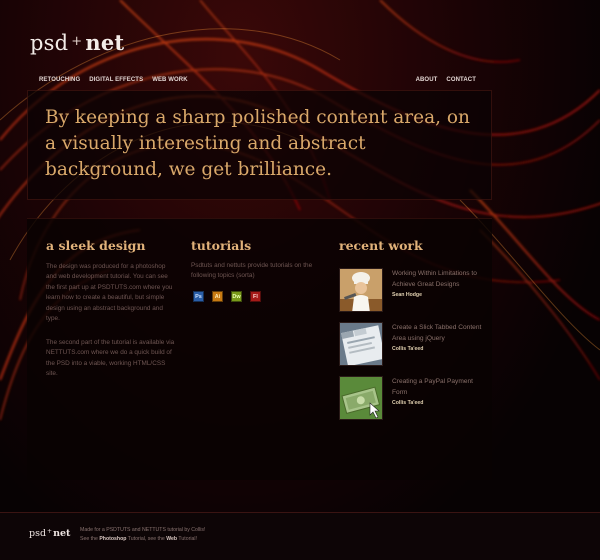 The height and width of the screenshot is (560, 600). I want to click on photoshop-icon: Ps, so click(198, 296).